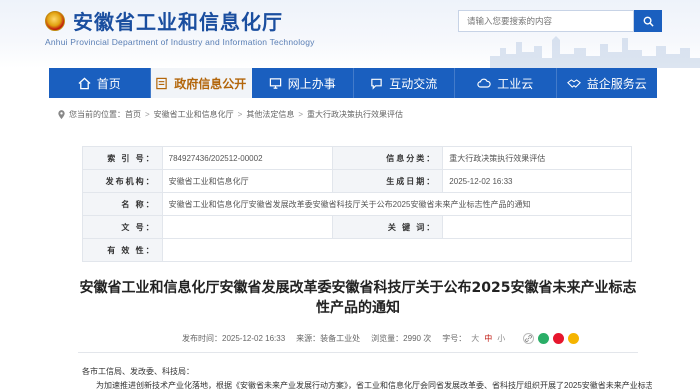 The height and width of the screenshot is (390, 700). Describe the element at coordinates (544, 338) in the screenshot. I see `wechat-share-icon` at that location.